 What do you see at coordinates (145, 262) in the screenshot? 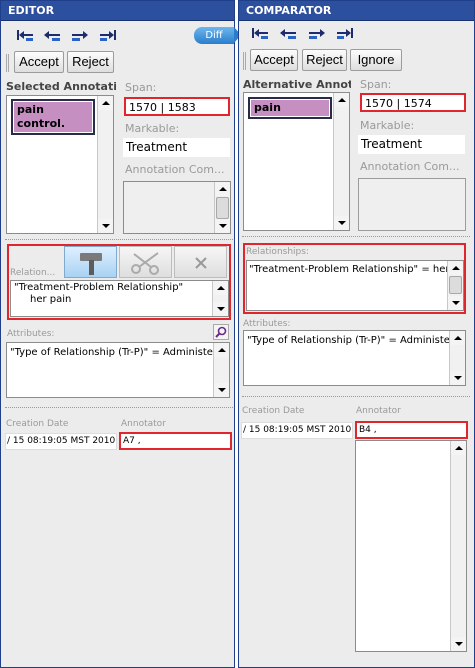
I see `scissors-icon` at bounding box center [145, 262].